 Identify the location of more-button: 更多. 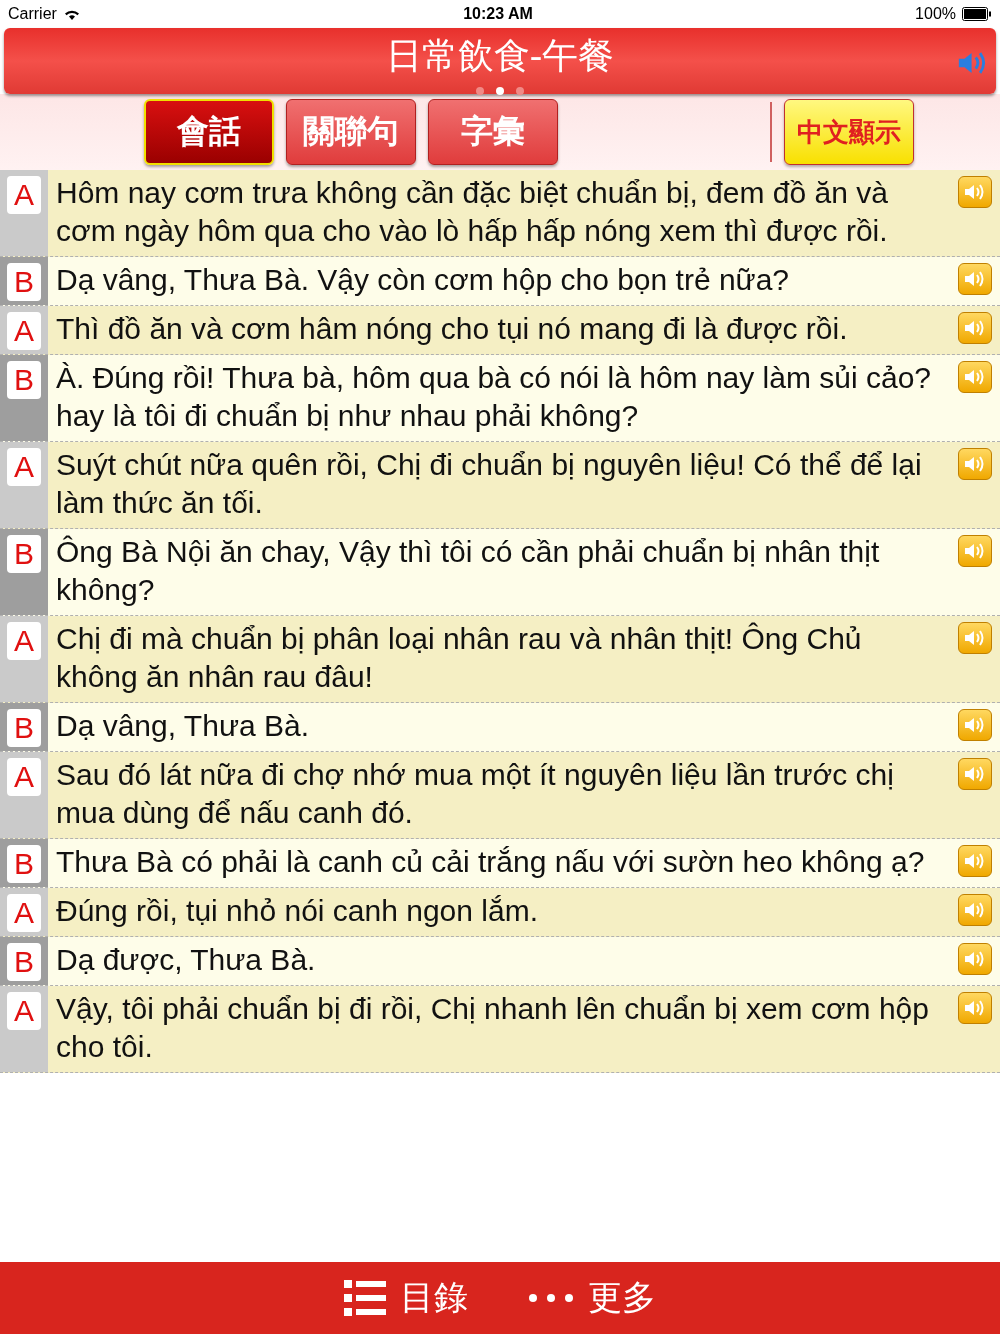
(592, 1298).